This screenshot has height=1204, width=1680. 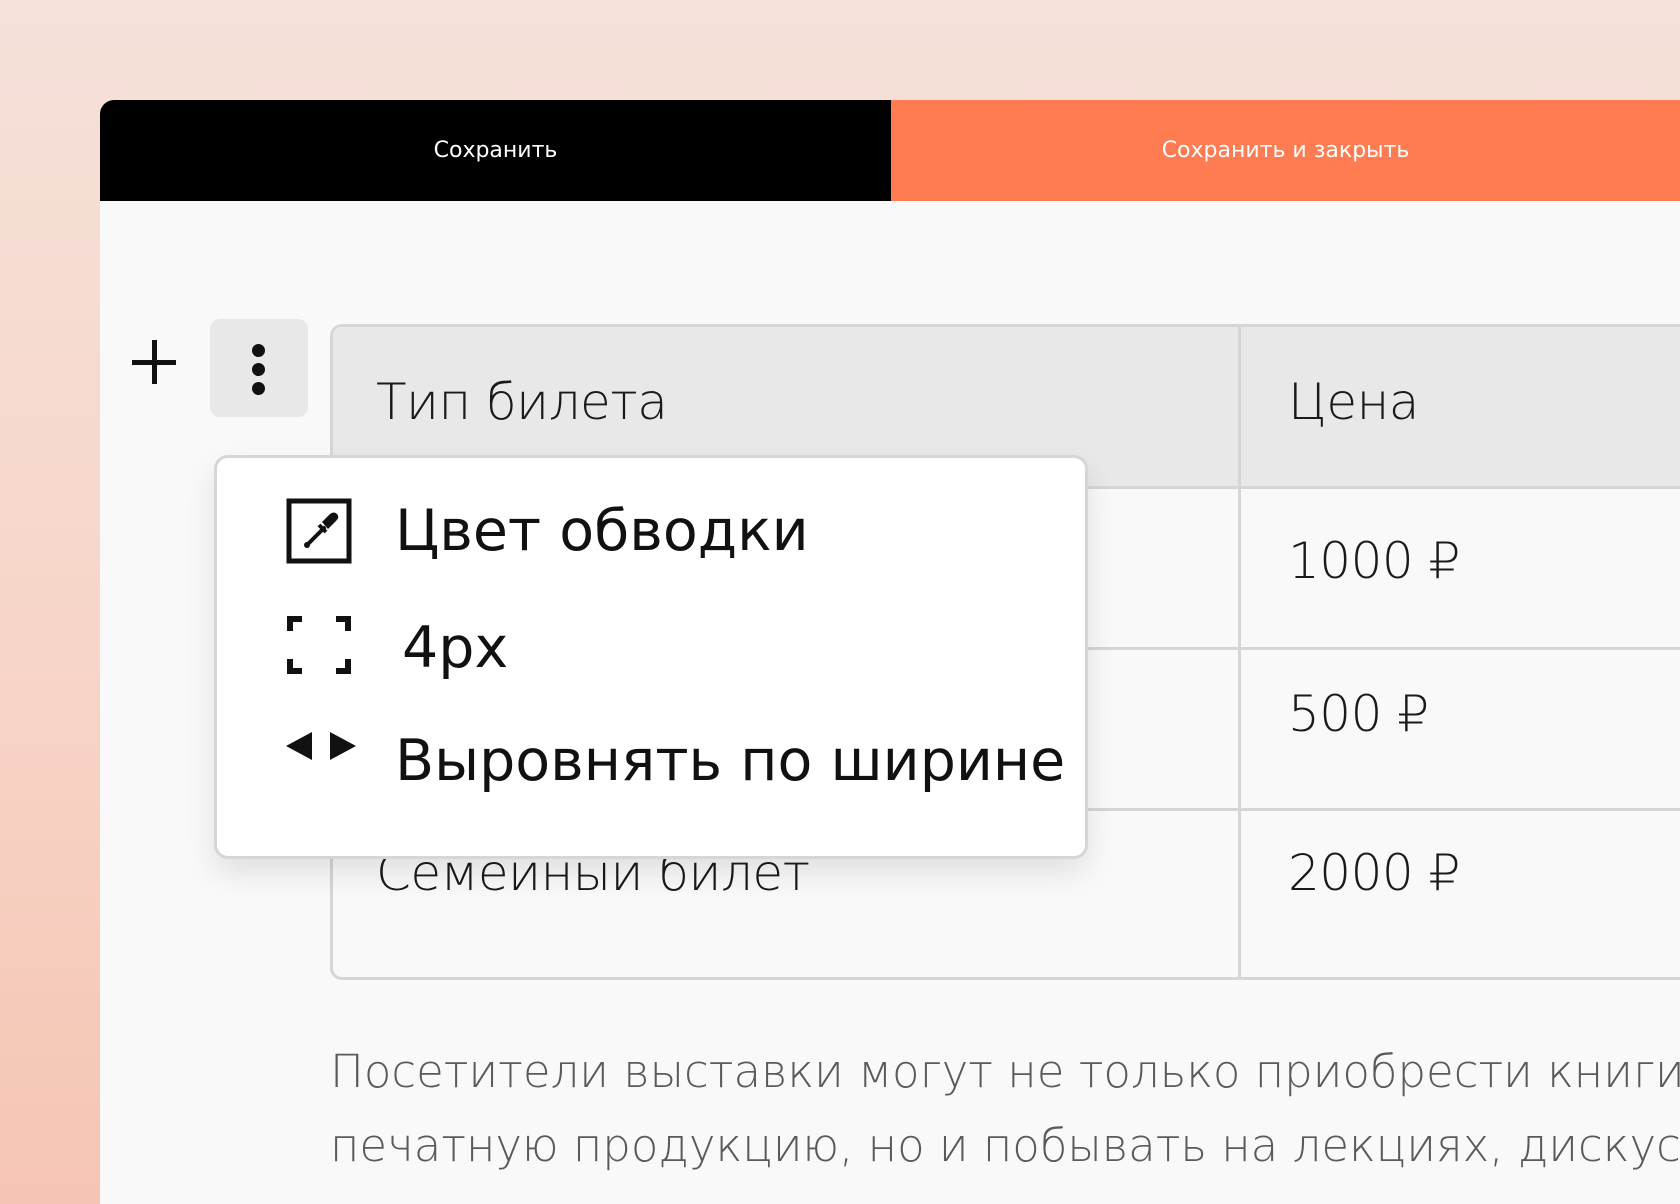 What do you see at coordinates (1358, 714) in the screenshot?
I see `table-cell: 500 ₽` at bounding box center [1358, 714].